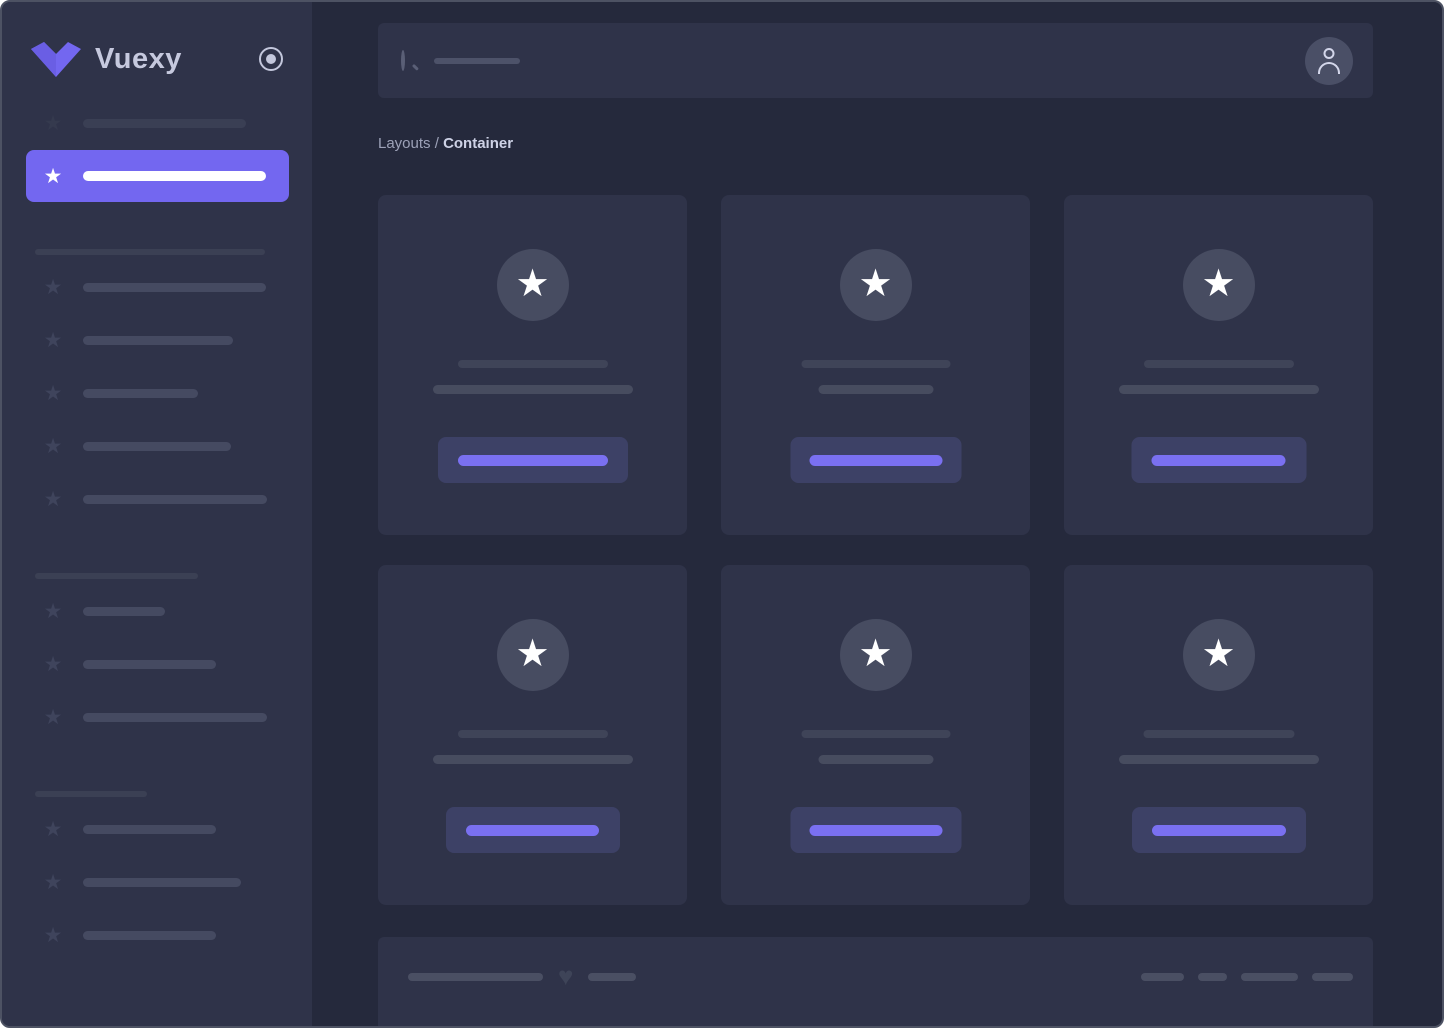 This screenshot has height=1028, width=1444. What do you see at coordinates (478, 143) in the screenshot?
I see `breadcrumb-current: Container` at bounding box center [478, 143].